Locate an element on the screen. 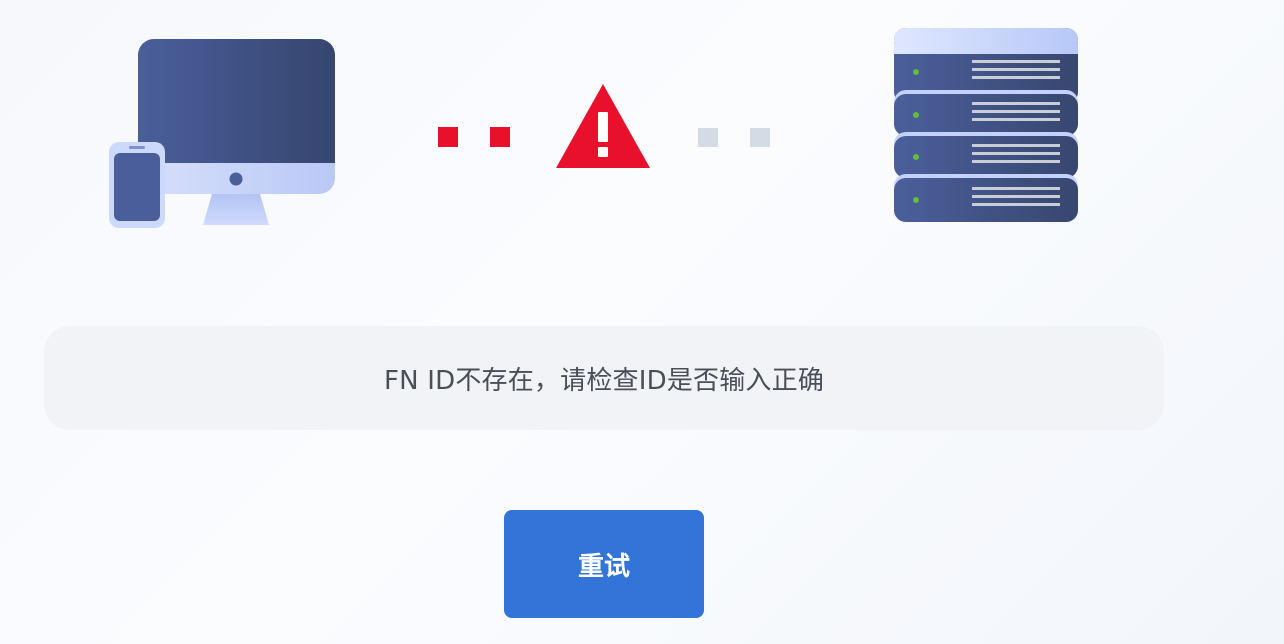  monitor-stand is located at coordinates (236, 209).